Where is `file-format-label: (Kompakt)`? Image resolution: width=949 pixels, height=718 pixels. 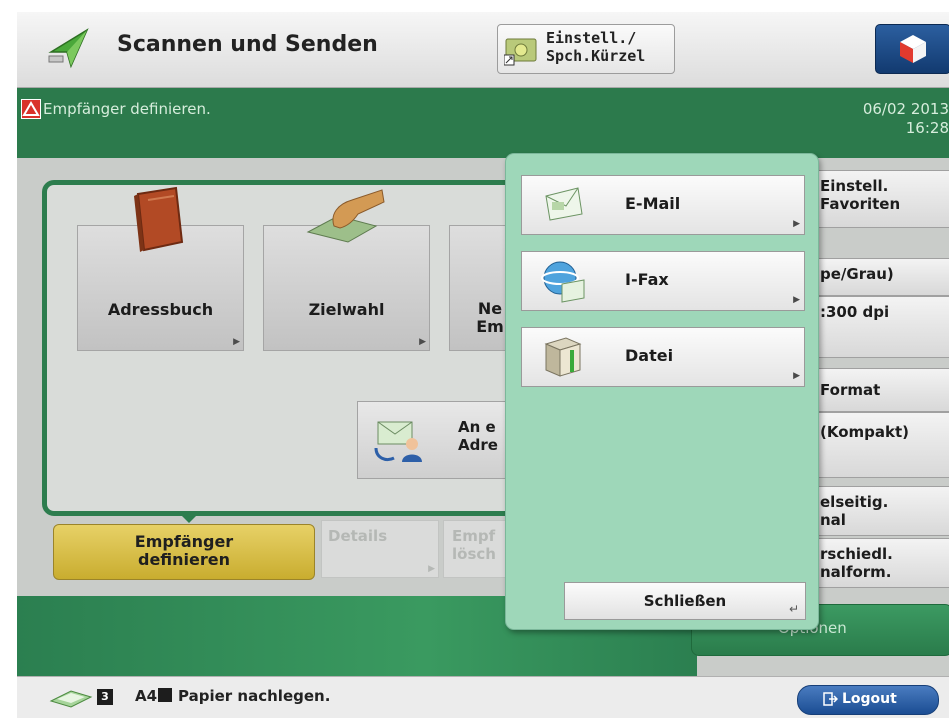
file-format-label: (Kompakt) is located at coordinates (865, 432).